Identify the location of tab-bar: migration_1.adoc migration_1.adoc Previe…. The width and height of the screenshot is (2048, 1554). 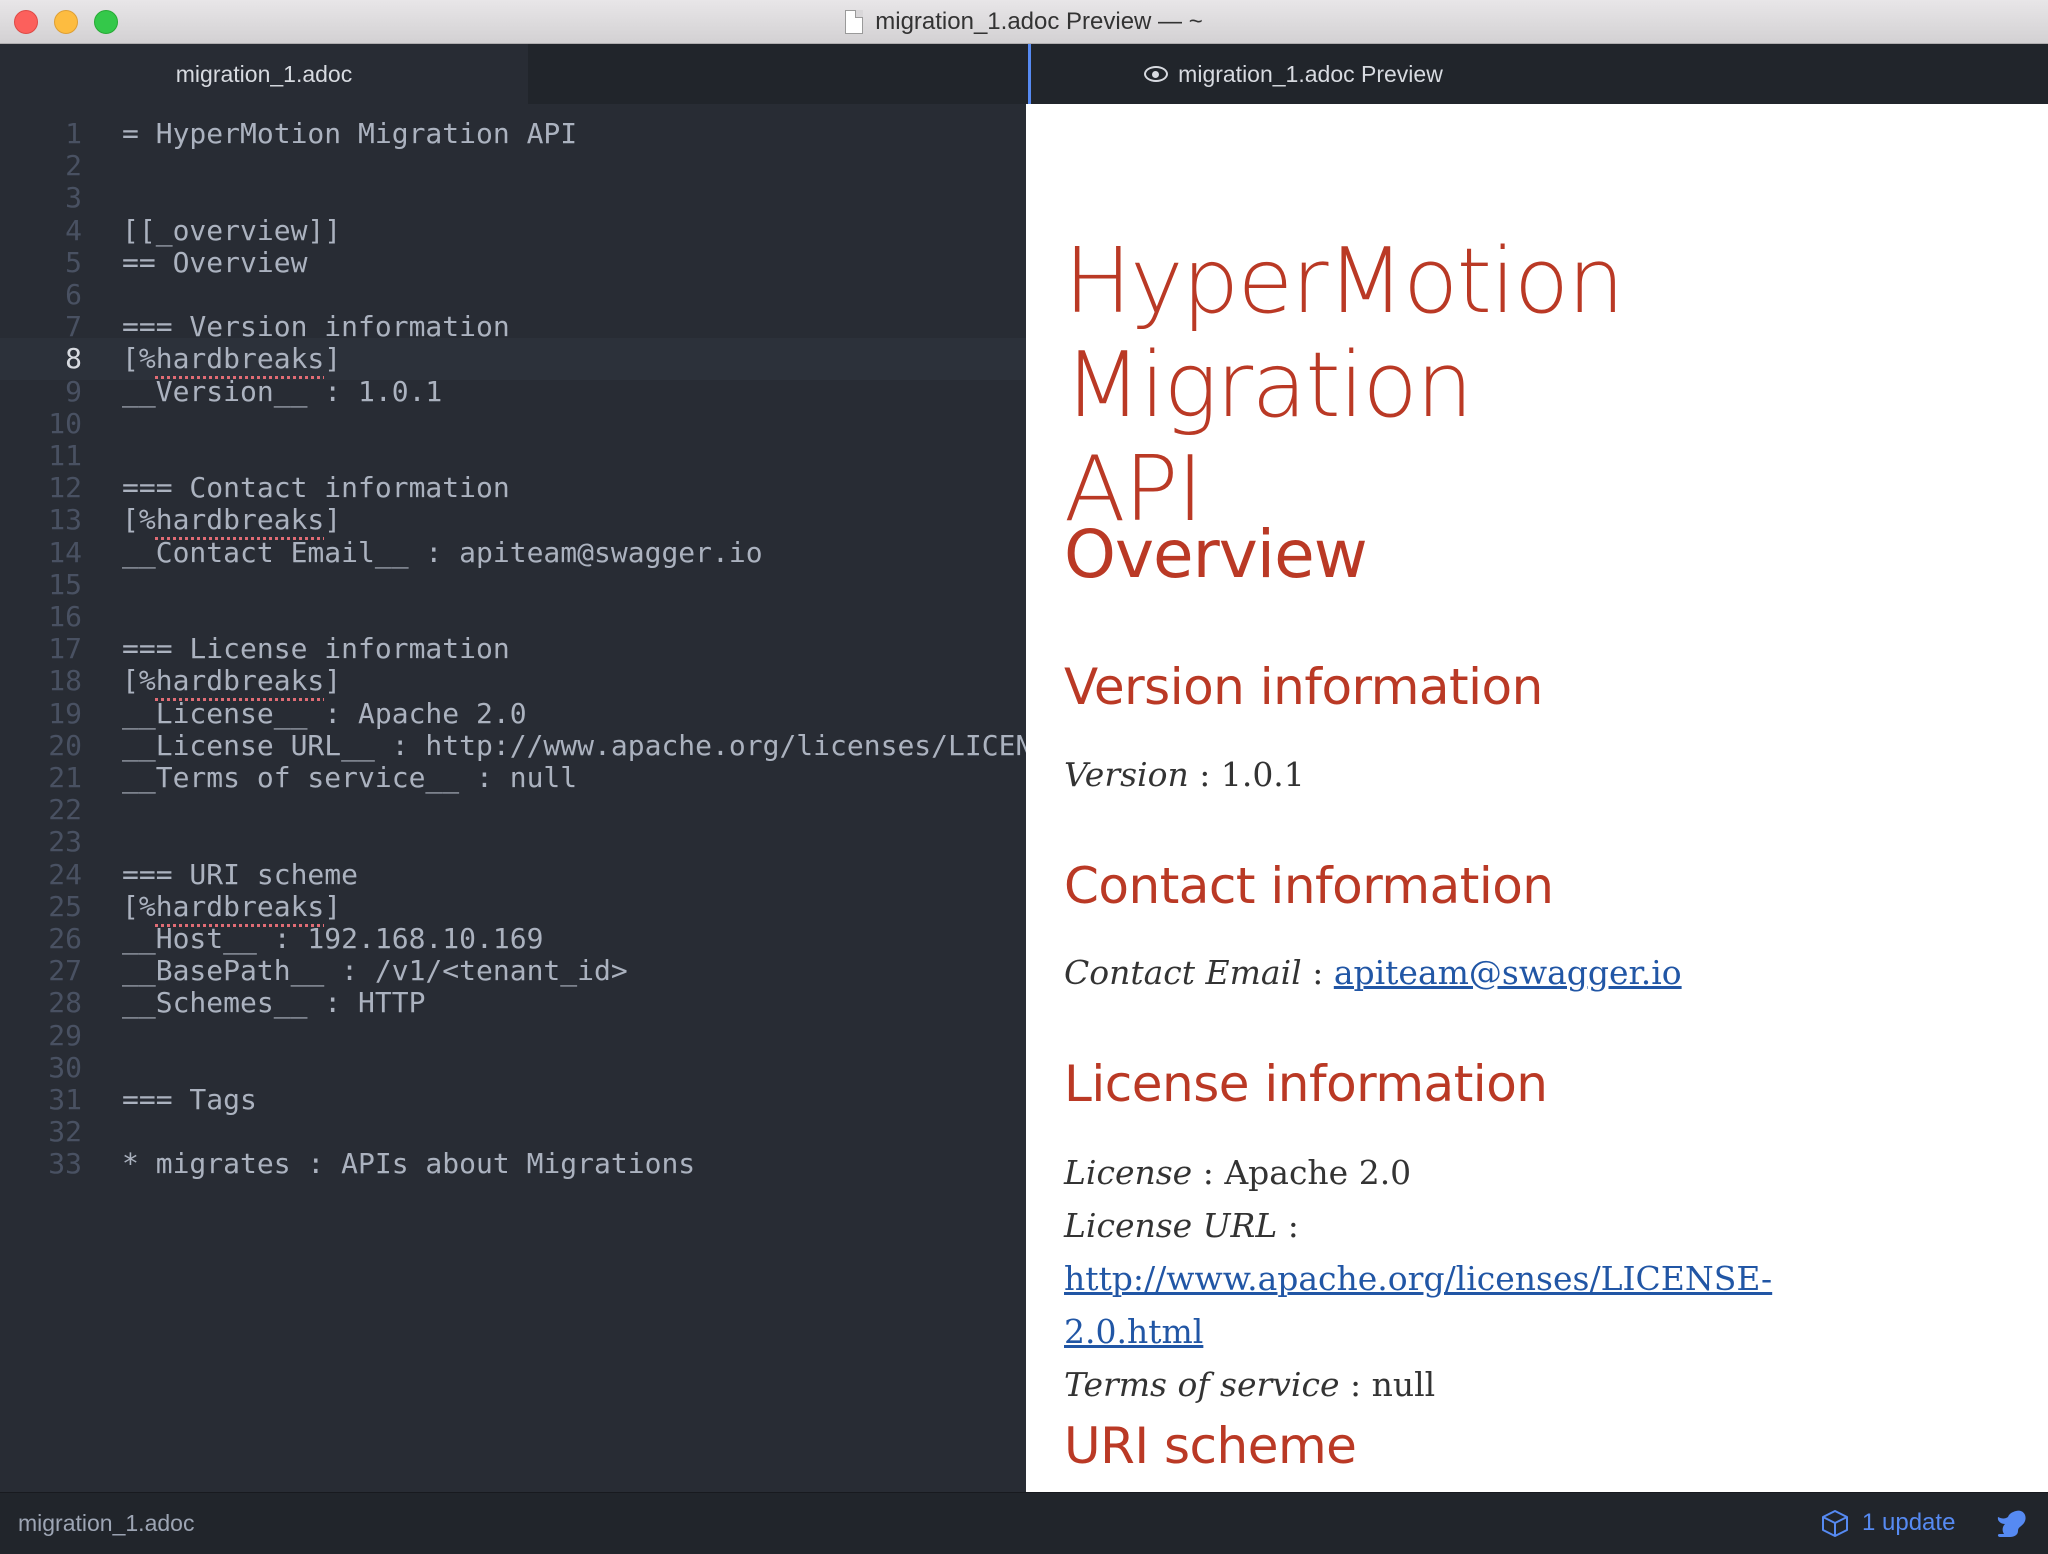
(1024, 74).